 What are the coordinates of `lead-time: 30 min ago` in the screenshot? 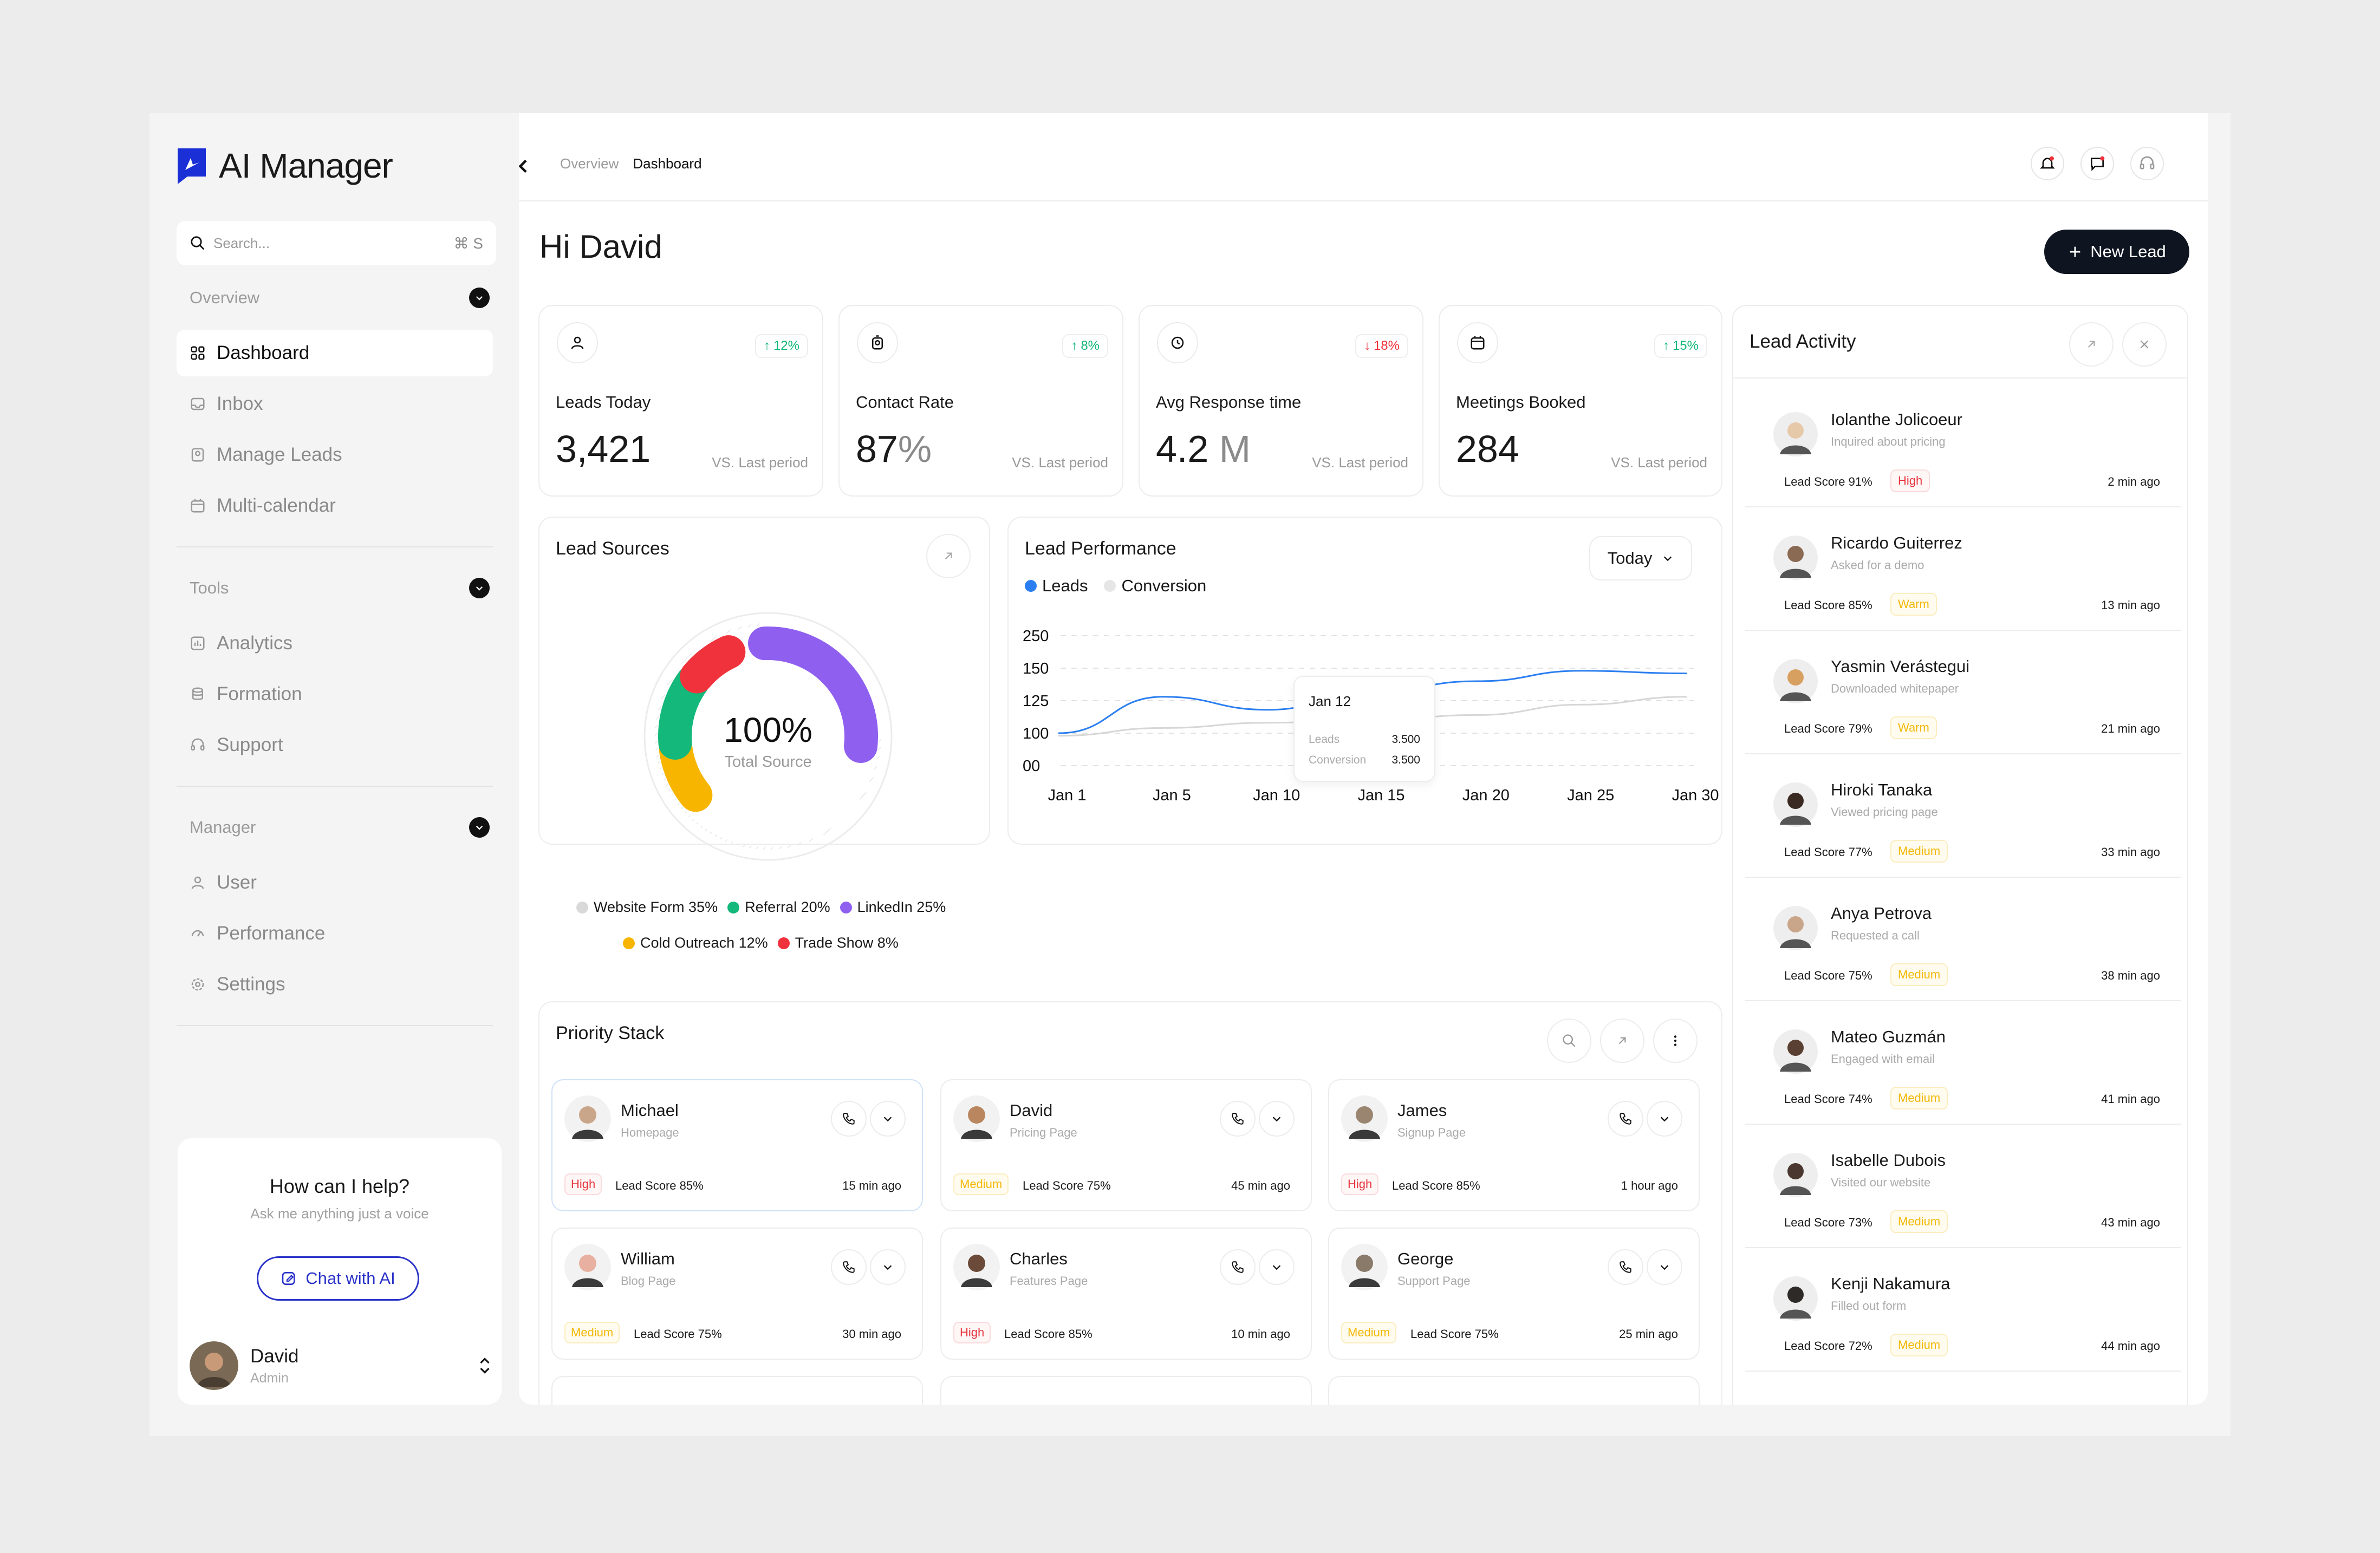 It's located at (871, 1334).